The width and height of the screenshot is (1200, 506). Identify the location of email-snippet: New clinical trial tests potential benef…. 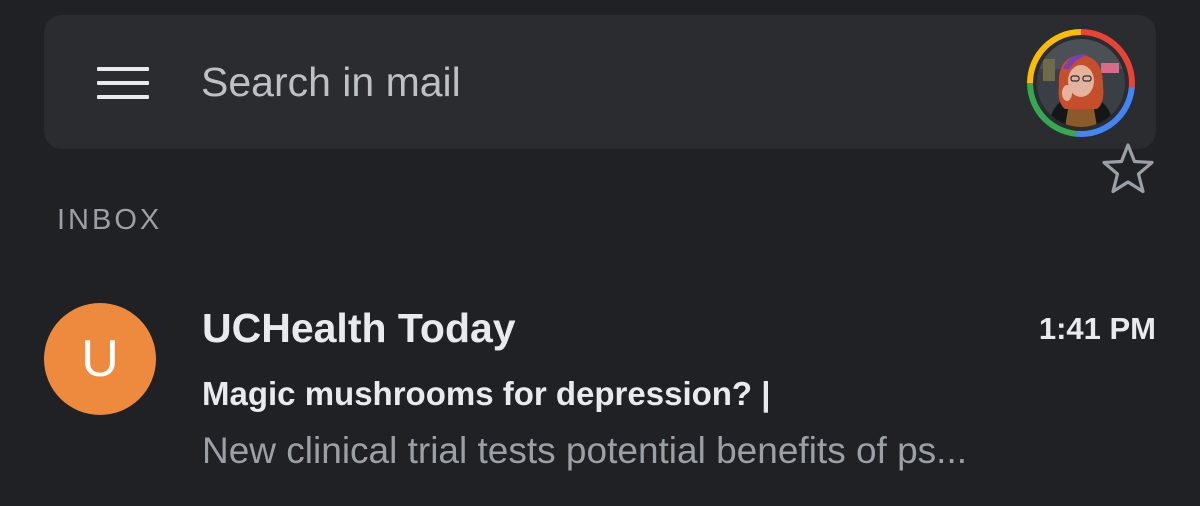
(585, 450).